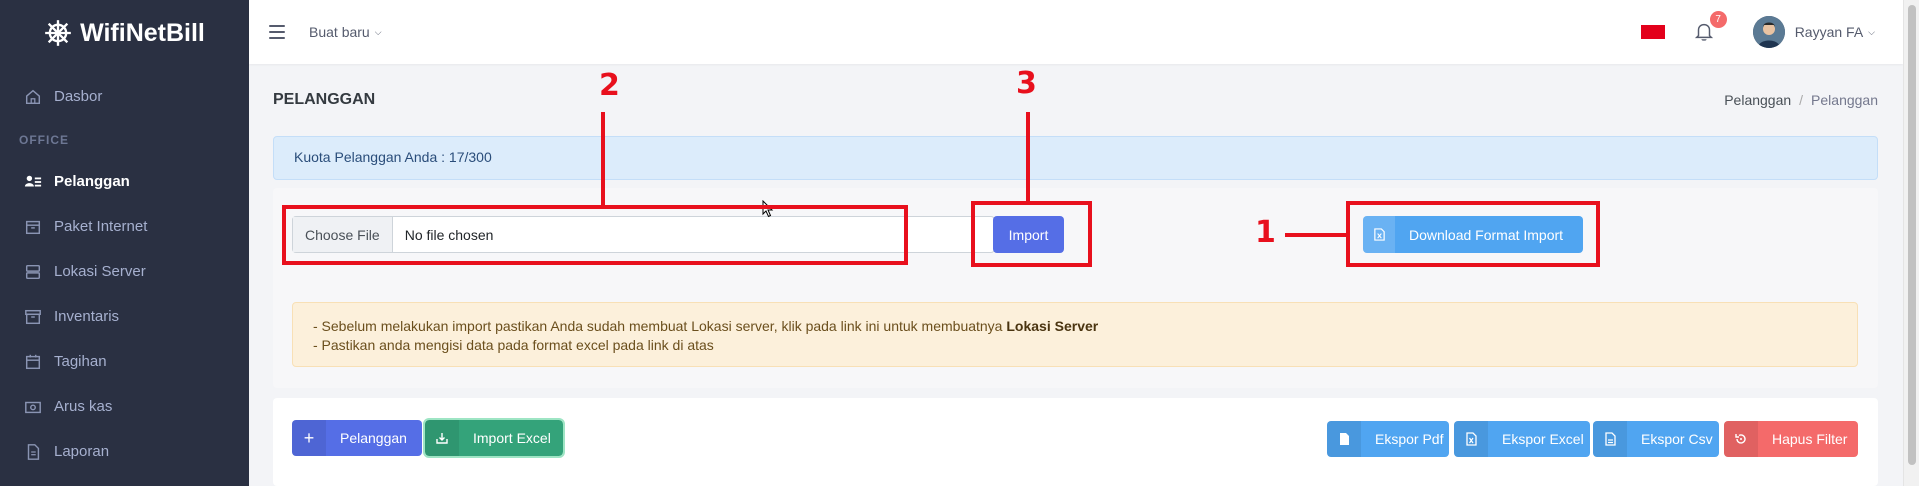 This screenshot has width=1919, height=486. Describe the element at coordinates (78, 96) in the screenshot. I see `sidebar-item-label: Dasbor` at that location.